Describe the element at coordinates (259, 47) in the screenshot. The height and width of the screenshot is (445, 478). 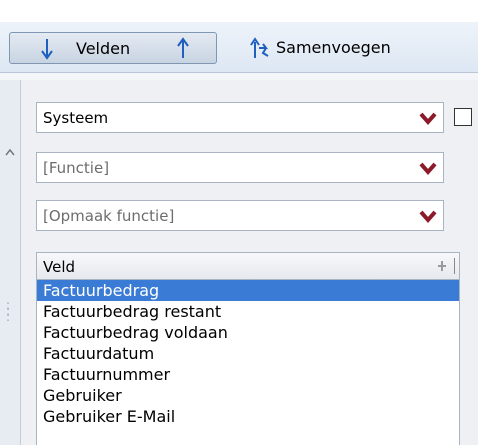
I see `merge-icon` at that location.